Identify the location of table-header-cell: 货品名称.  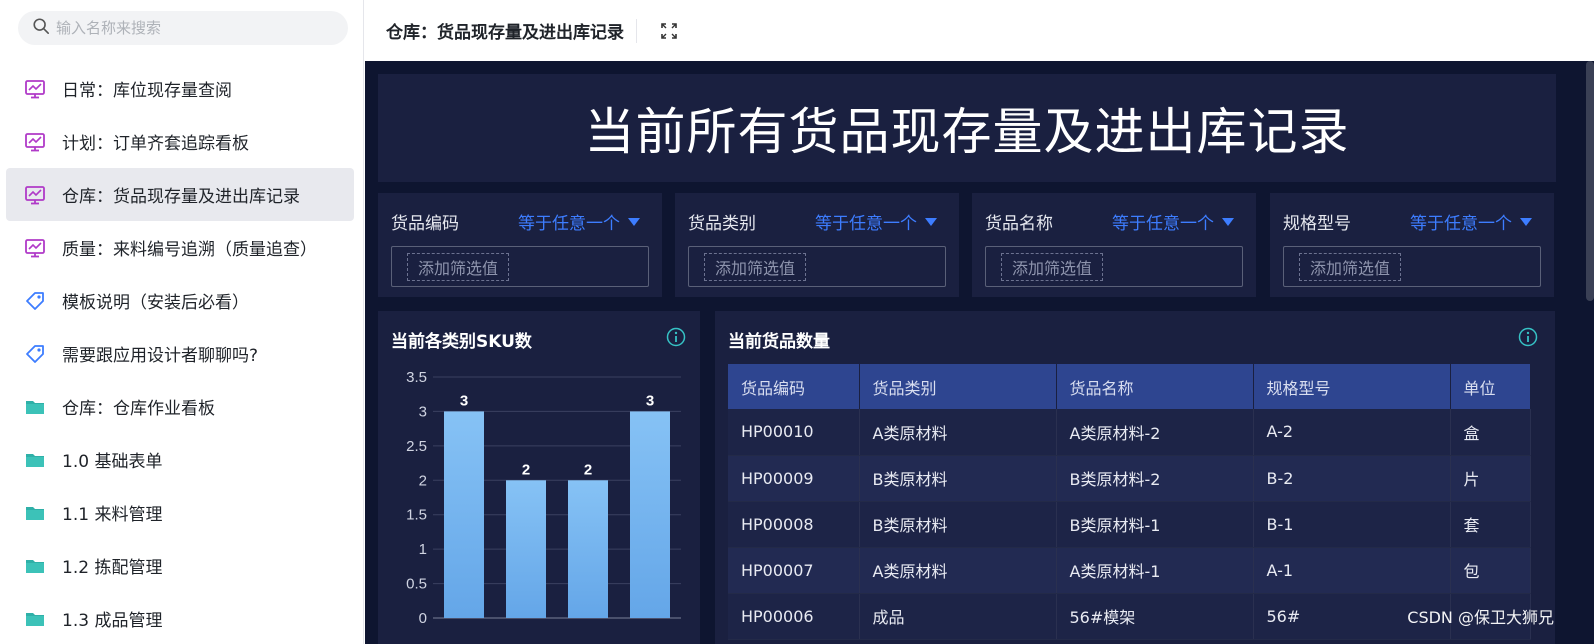
(1155, 386).